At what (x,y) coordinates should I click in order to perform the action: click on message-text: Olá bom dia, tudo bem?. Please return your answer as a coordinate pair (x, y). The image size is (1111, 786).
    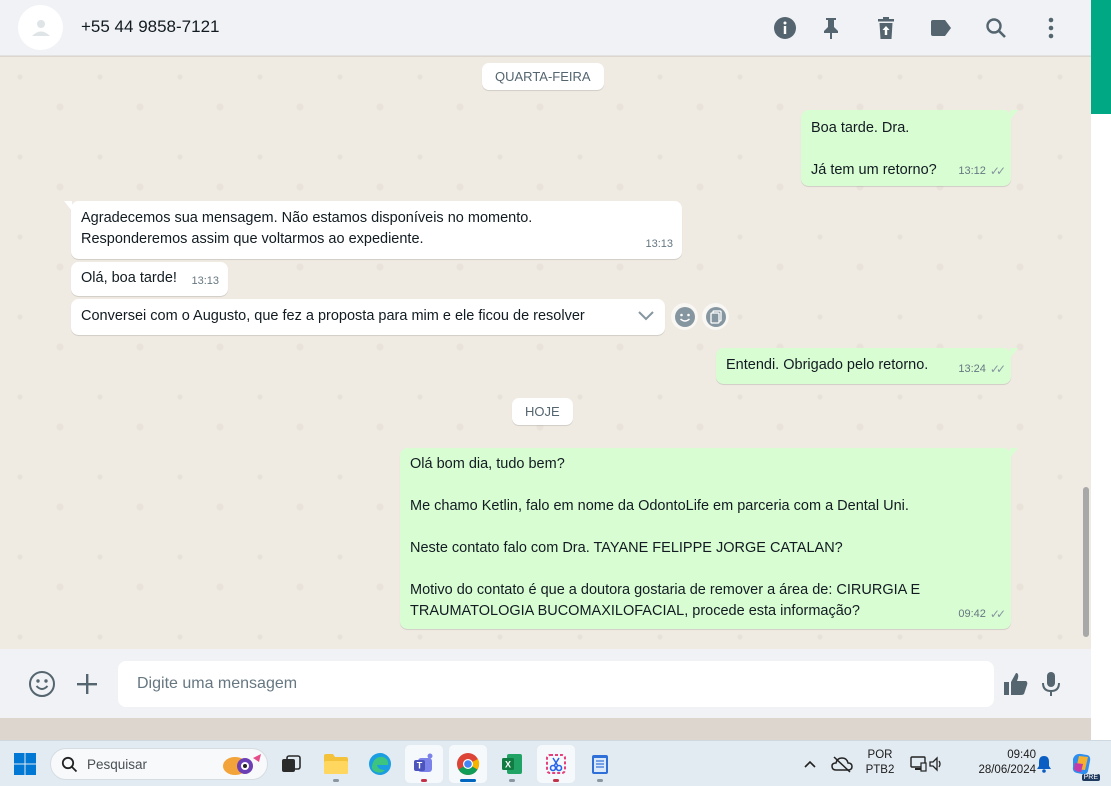
    Looking at the image, I should click on (487, 464).